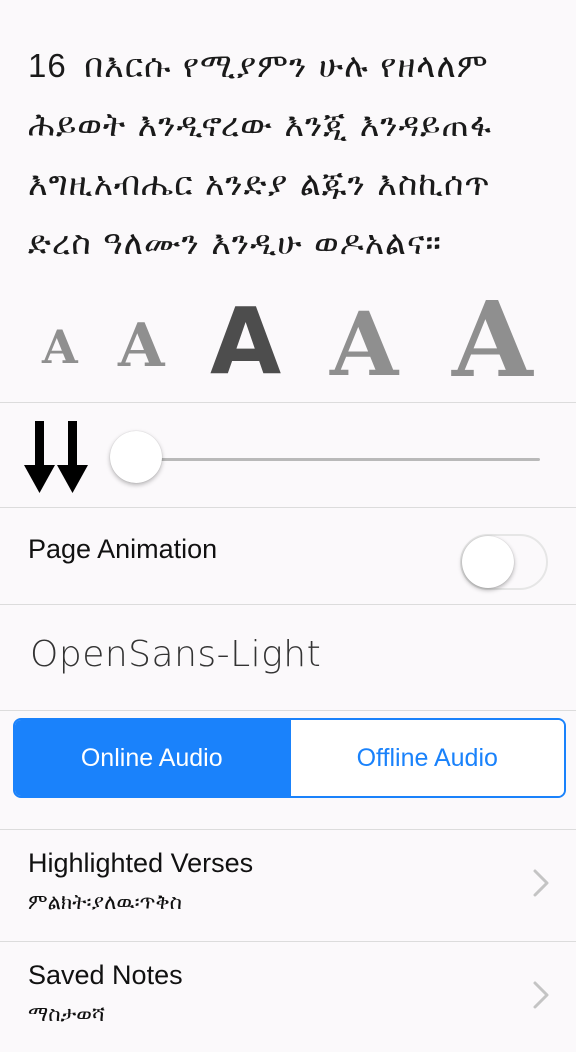 The image size is (576, 1052). Describe the element at coordinates (136, 457) in the screenshot. I see `scroll-speed-thumb` at that location.